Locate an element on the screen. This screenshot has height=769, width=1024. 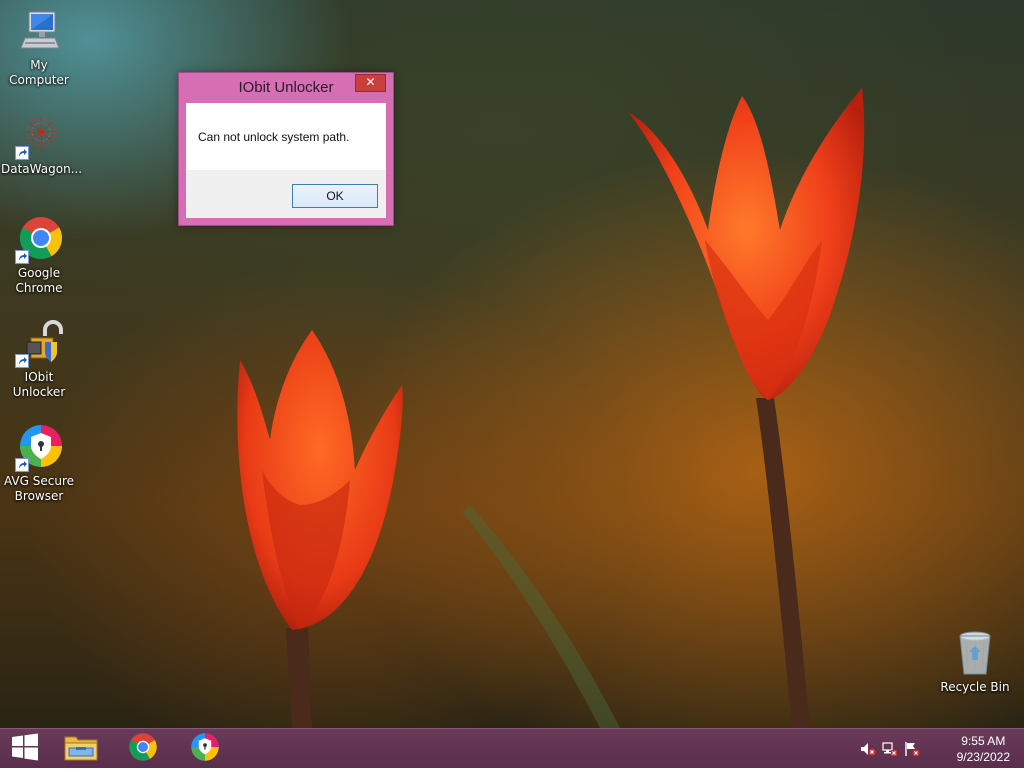
windows-logo-icon is located at coordinates (25, 749).